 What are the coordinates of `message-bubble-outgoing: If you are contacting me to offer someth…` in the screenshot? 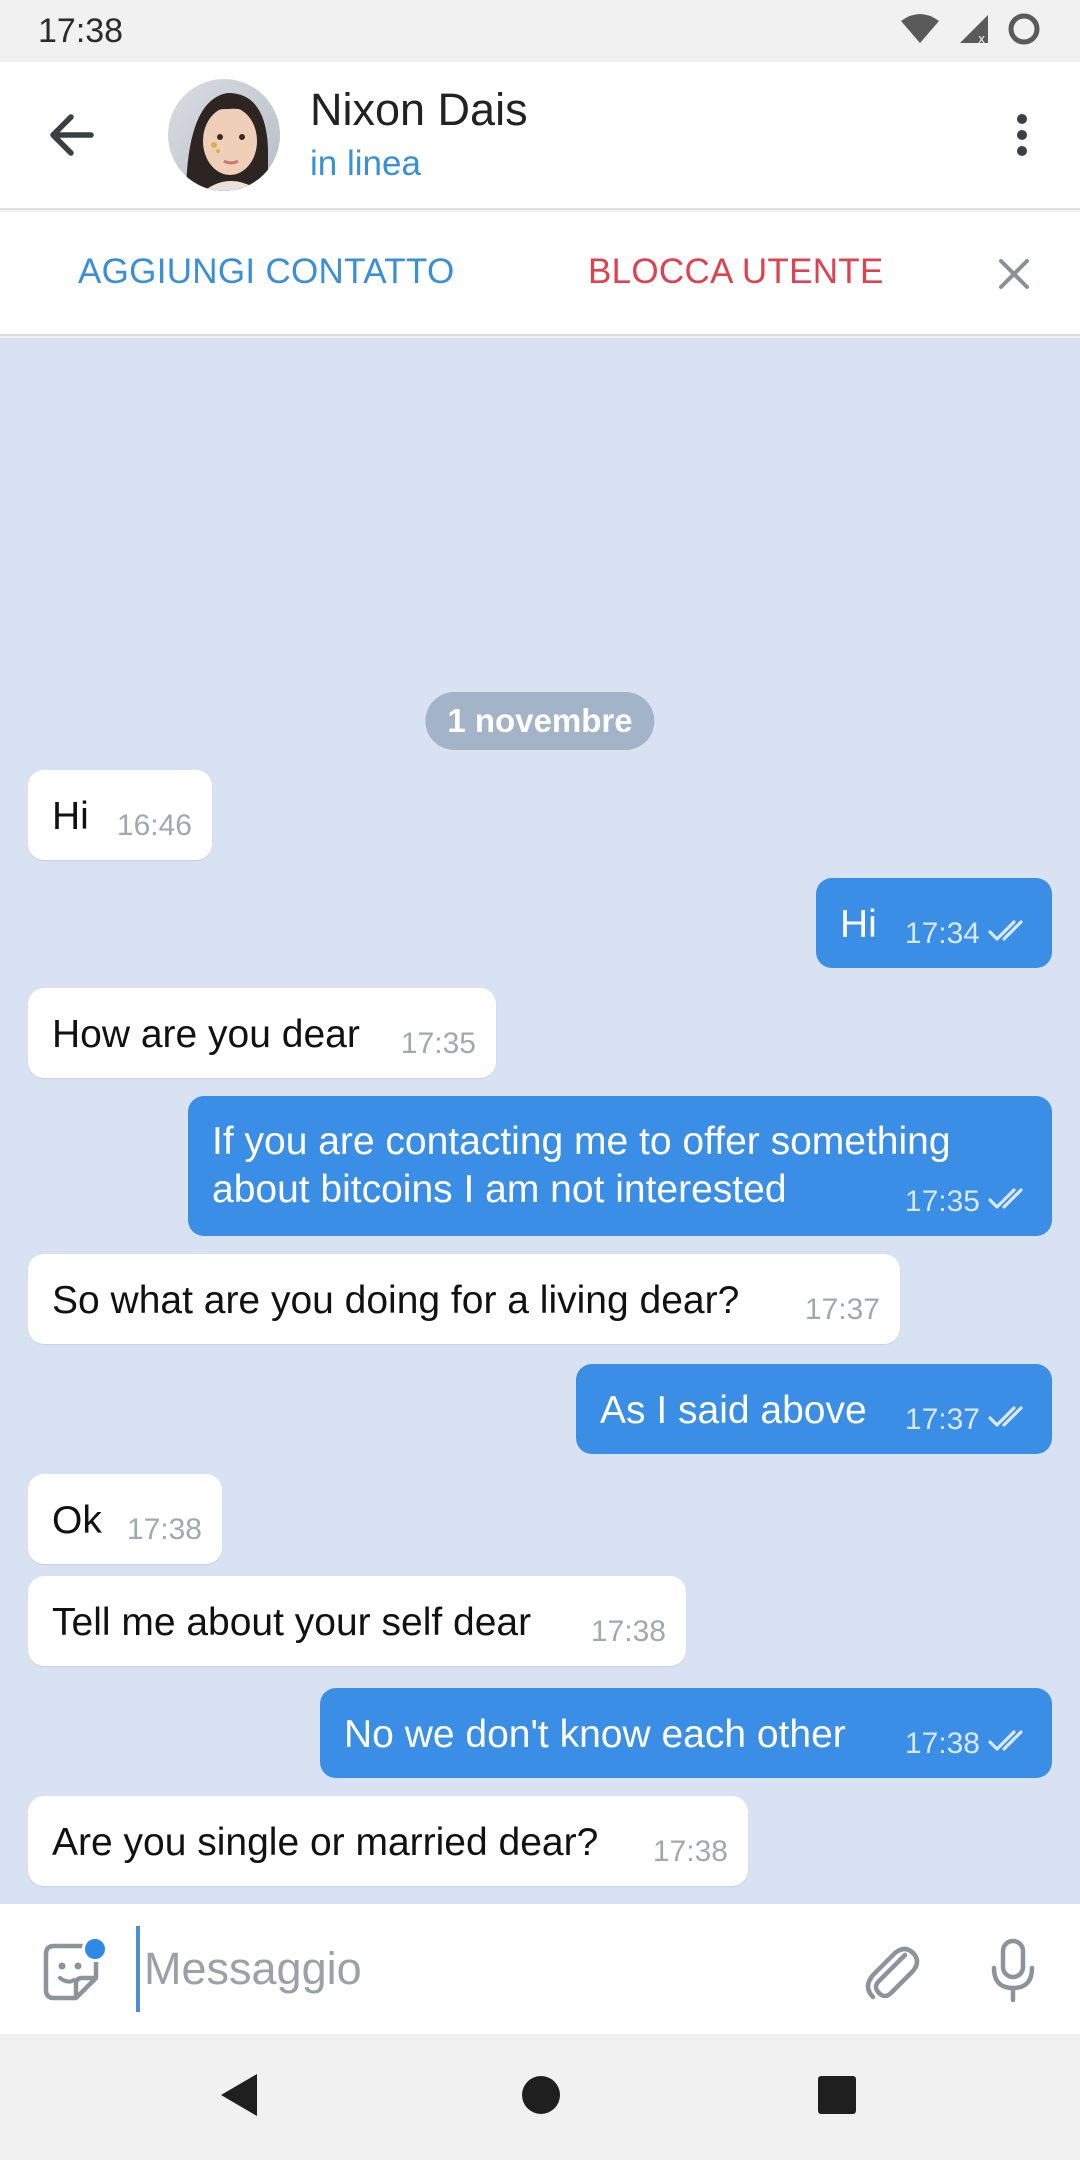 It's located at (620, 1166).